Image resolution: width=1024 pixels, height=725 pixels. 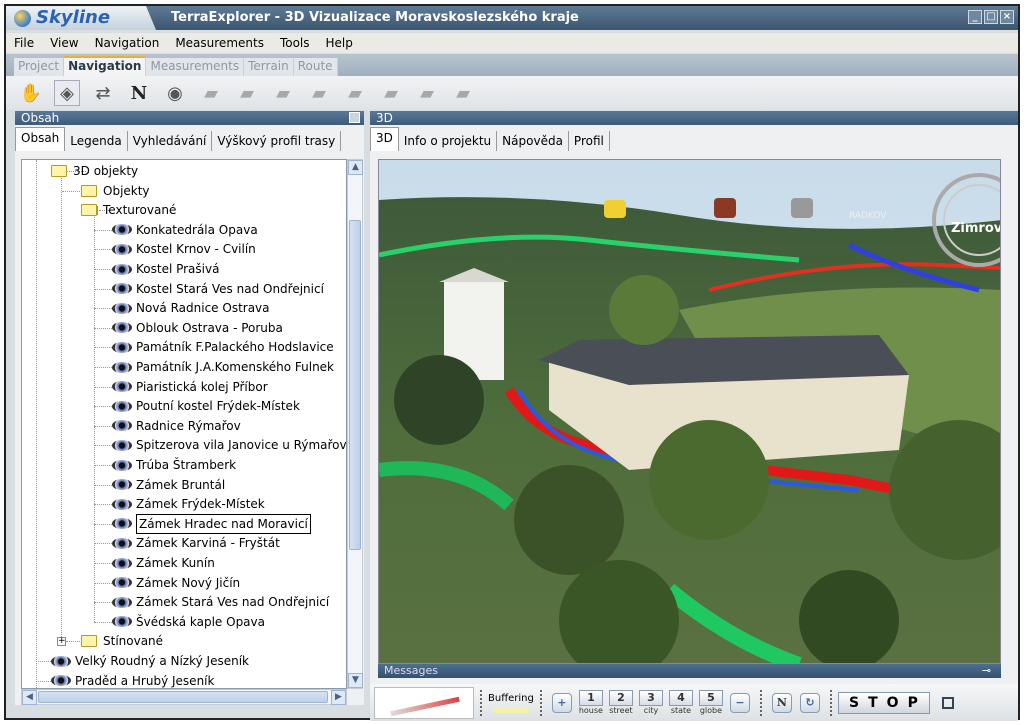 I want to click on tab-1: Info o projektu, so click(x=448, y=141).